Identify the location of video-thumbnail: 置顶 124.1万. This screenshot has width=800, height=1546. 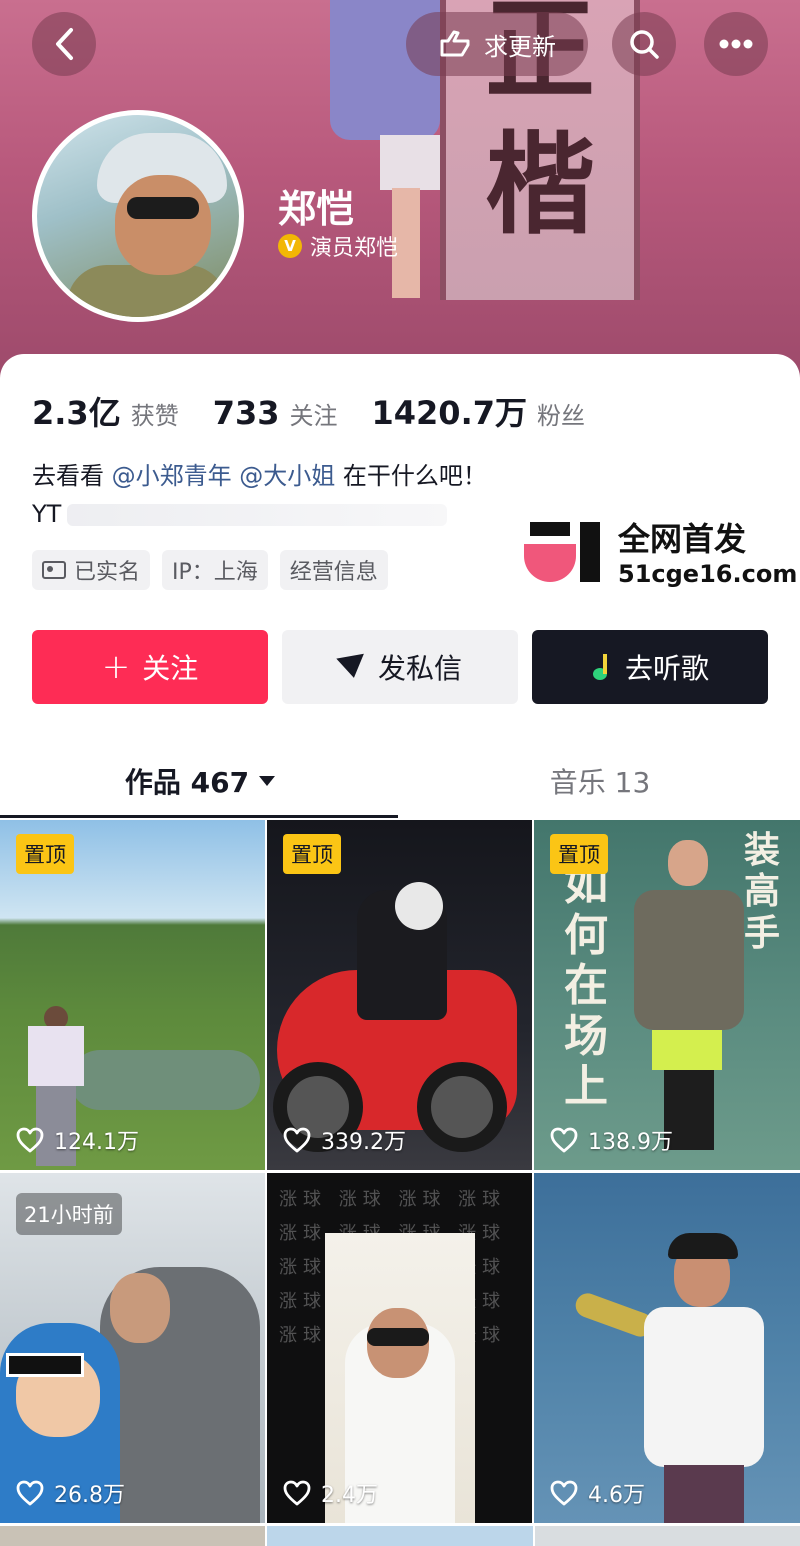
(132, 995).